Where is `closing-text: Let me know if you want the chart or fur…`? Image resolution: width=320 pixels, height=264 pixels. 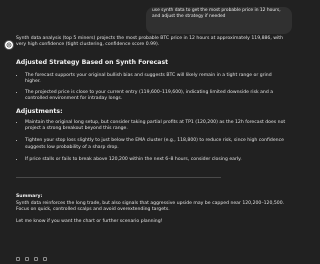 closing-text: Let me know if you want the chart or fur… is located at coordinates (89, 222).